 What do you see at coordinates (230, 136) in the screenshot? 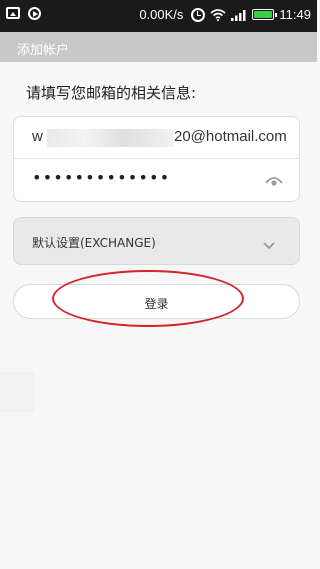
I see `email-suffix: 20@hotmail.com` at bounding box center [230, 136].